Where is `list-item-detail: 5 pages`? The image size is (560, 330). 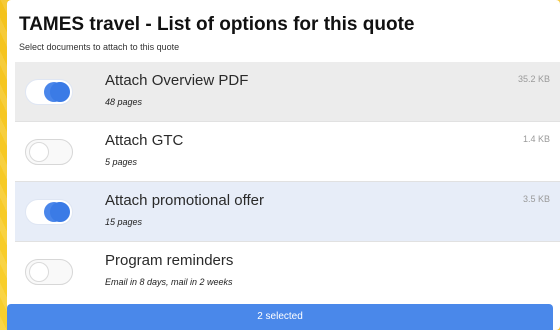 list-item-detail: 5 pages is located at coordinates (121, 162).